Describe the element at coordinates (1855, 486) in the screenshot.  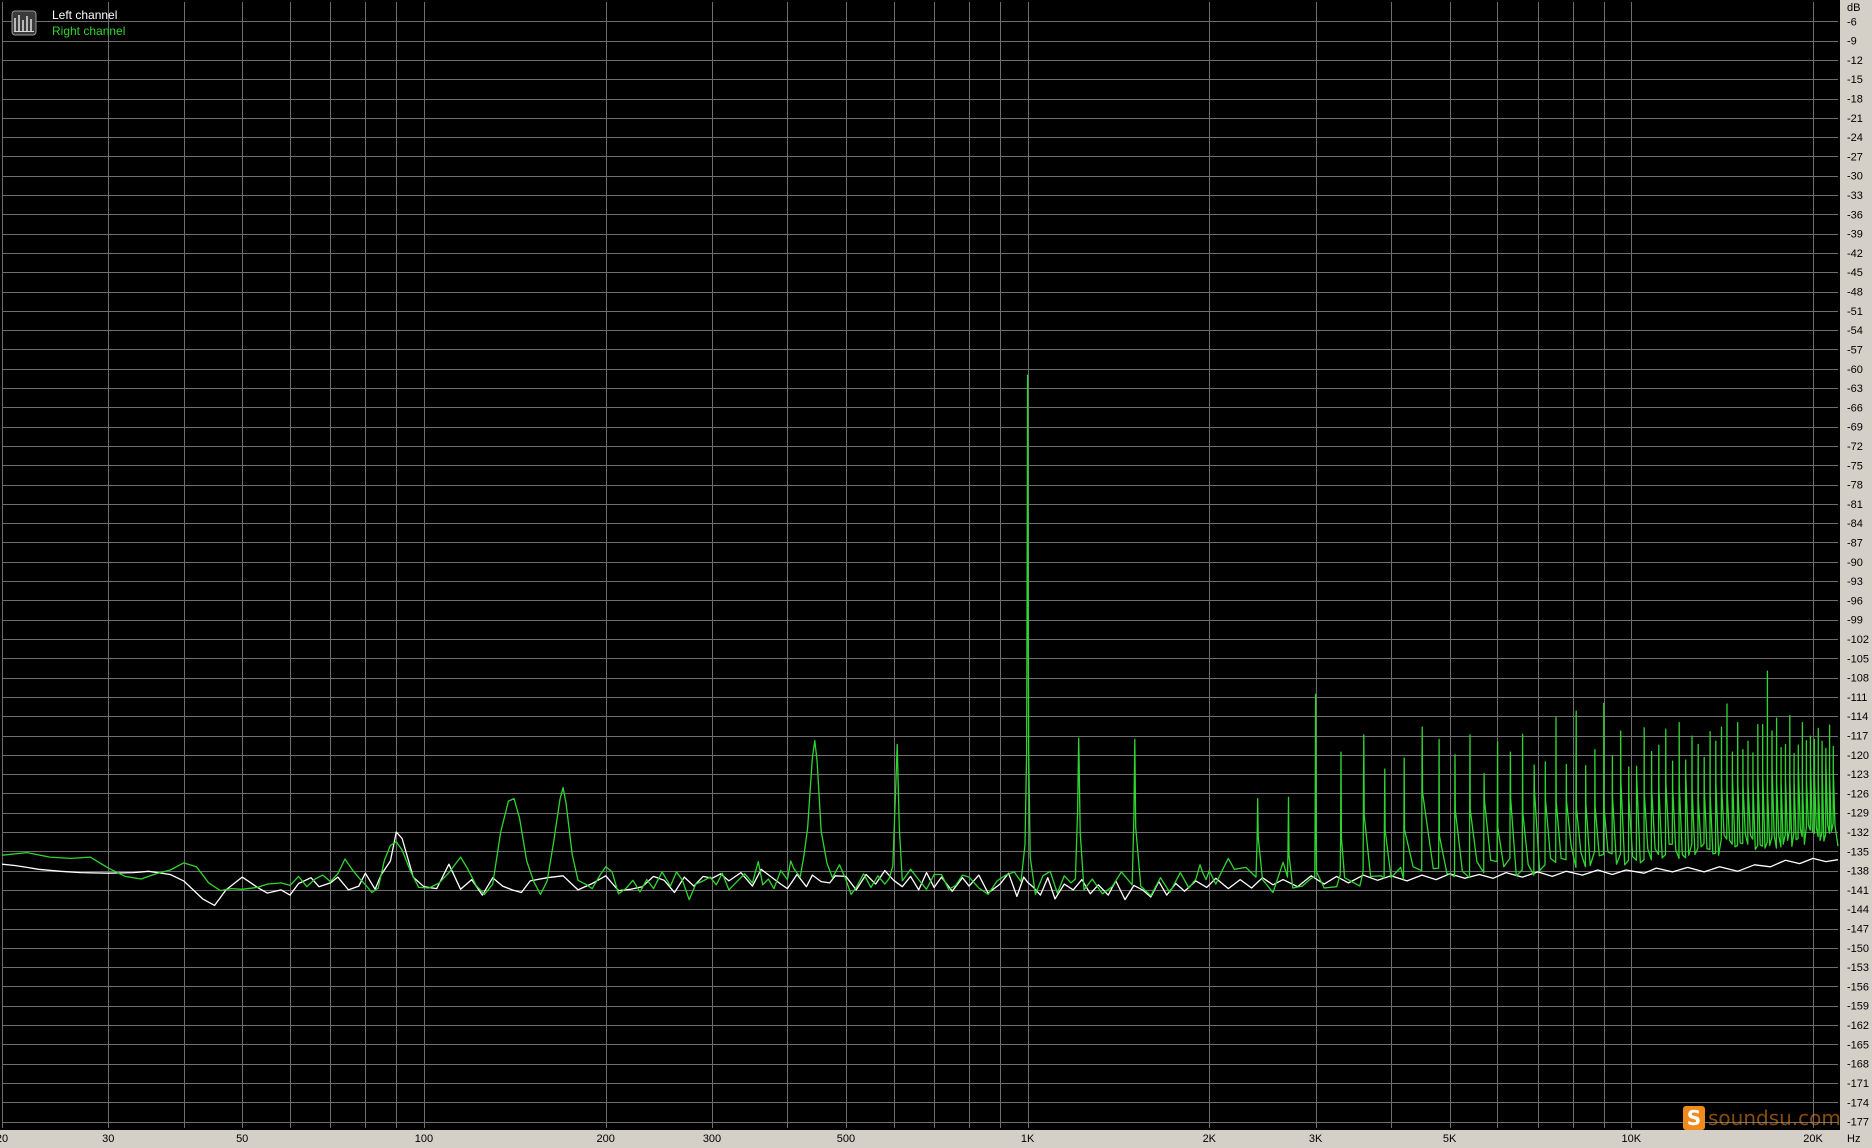
I see `y-tick-label: -78` at that location.